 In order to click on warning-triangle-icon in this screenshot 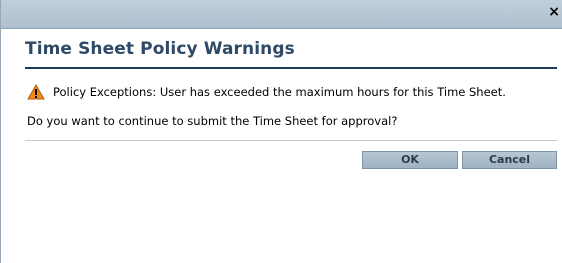, I will do `click(36, 91)`.